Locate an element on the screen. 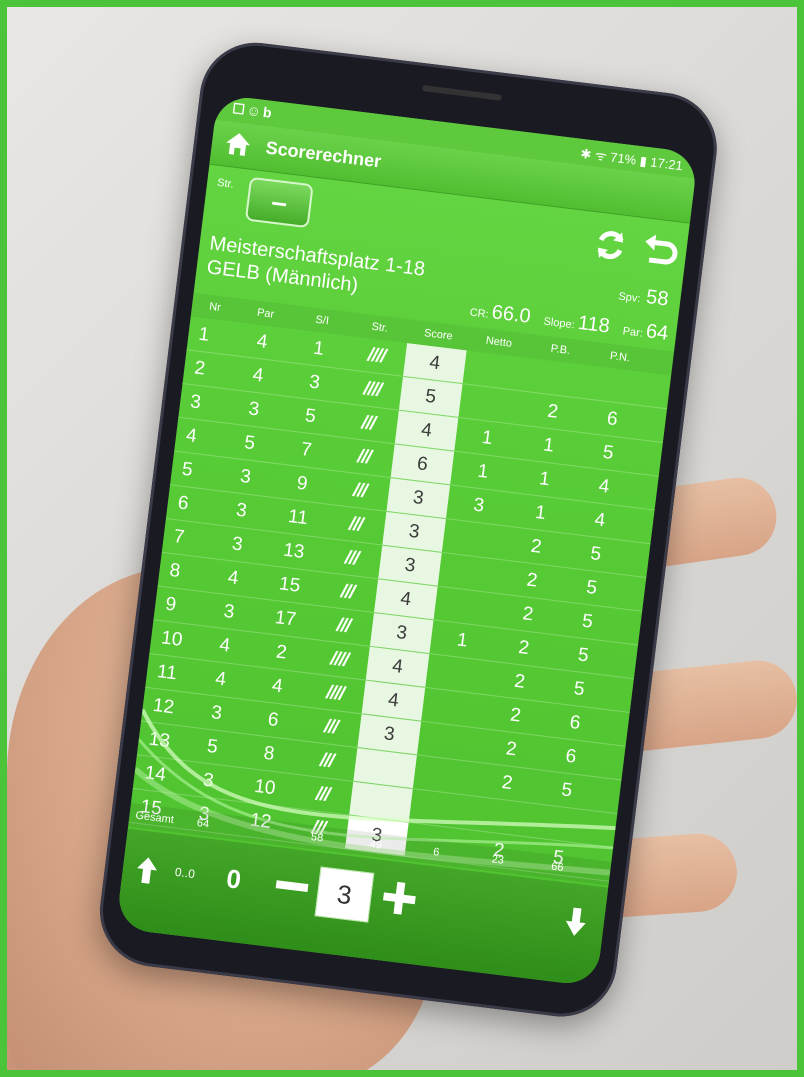 Image resolution: width=804 pixels, height=1077 pixels. spv-label: Spv: is located at coordinates (629, 298).